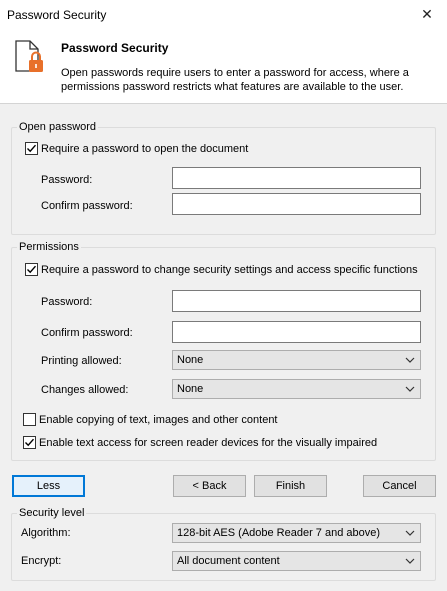 The width and height of the screenshot is (447, 591). Describe the element at coordinates (296, 332) in the screenshot. I see `permissions-confirm-password-input` at that location.